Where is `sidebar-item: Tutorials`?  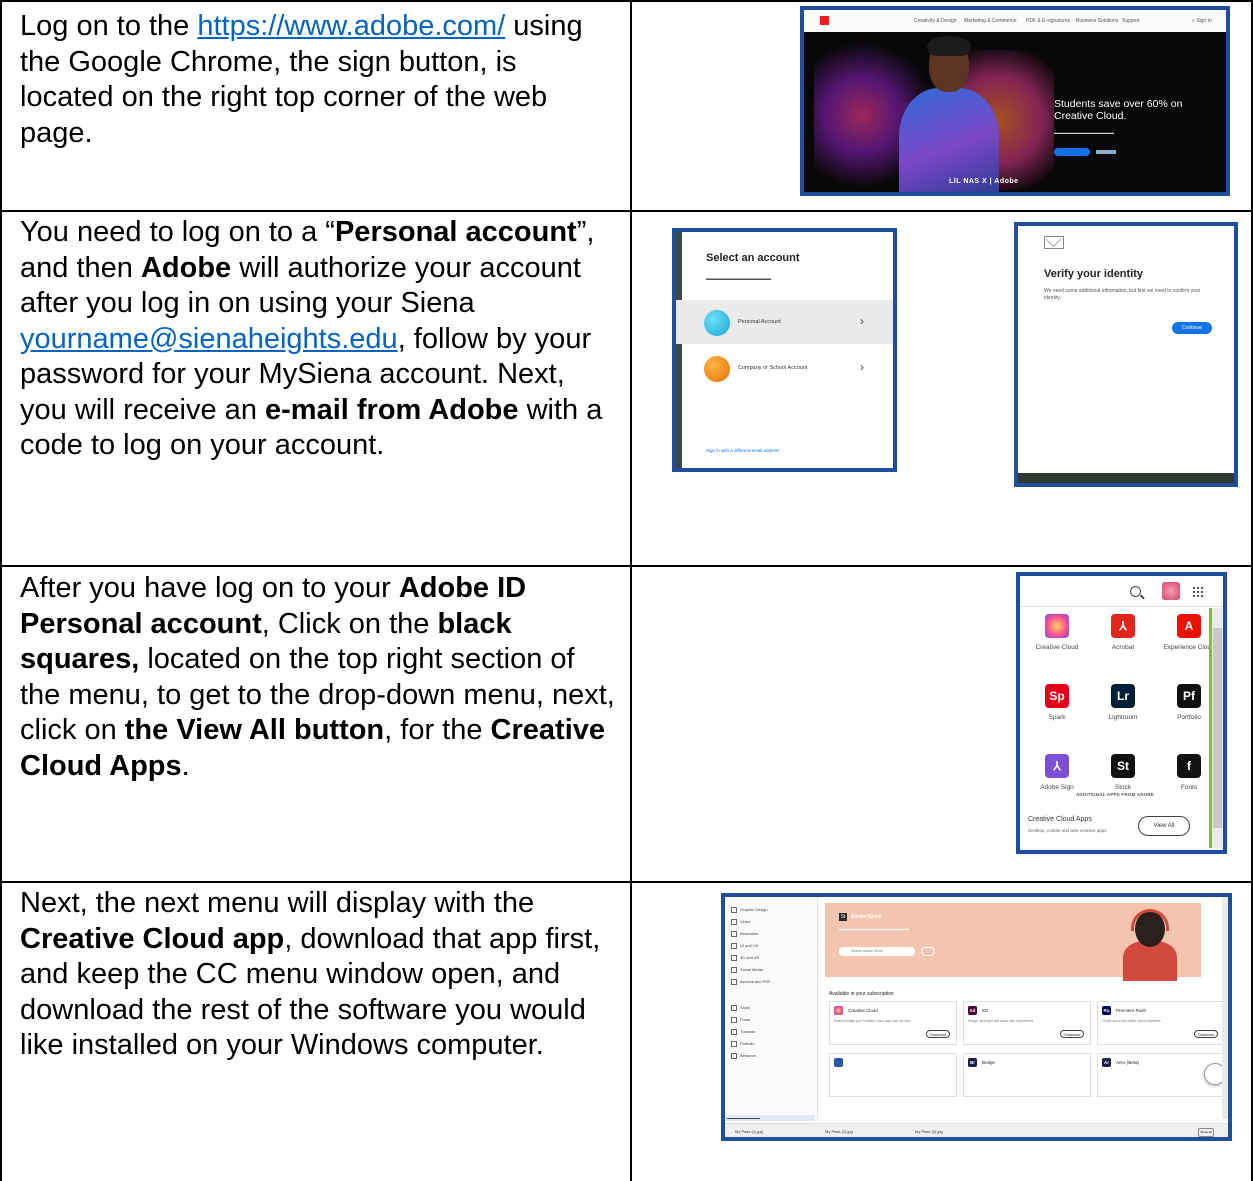
sidebar-item: Tutorials is located at coordinates (743, 1032).